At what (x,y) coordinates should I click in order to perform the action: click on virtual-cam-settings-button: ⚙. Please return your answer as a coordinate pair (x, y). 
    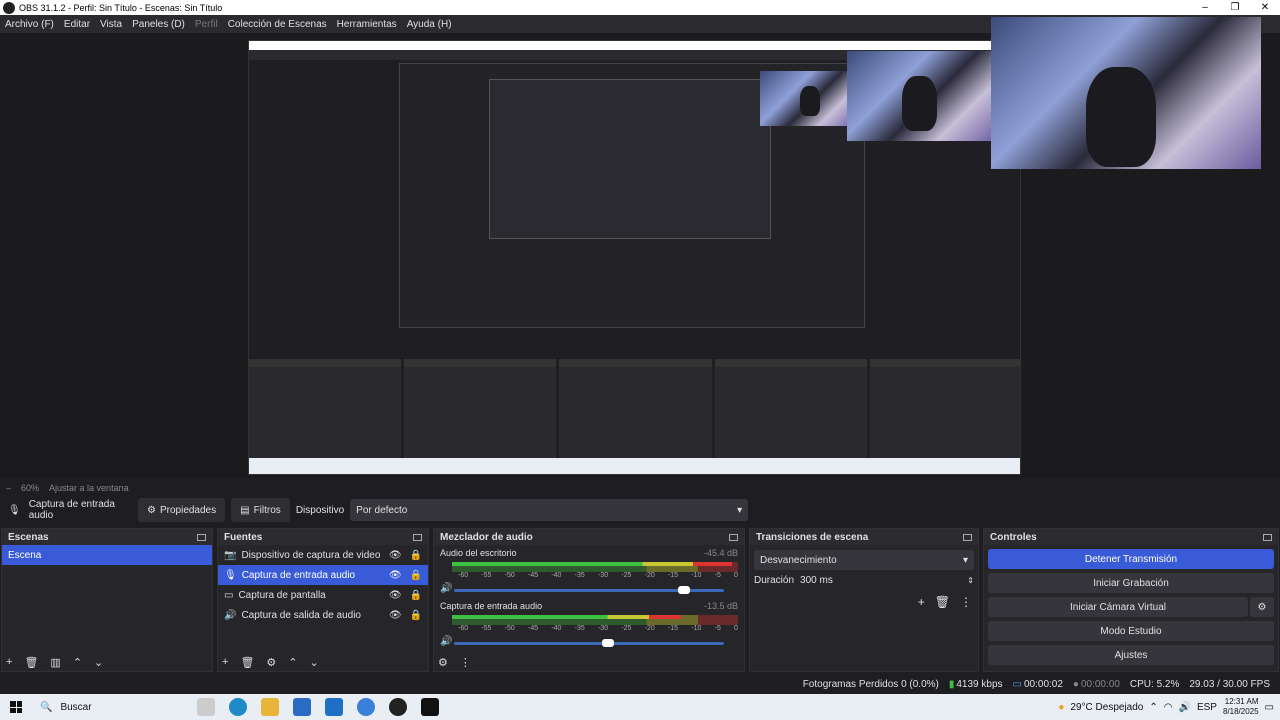
    Looking at the image, I should click on (1262, 607).